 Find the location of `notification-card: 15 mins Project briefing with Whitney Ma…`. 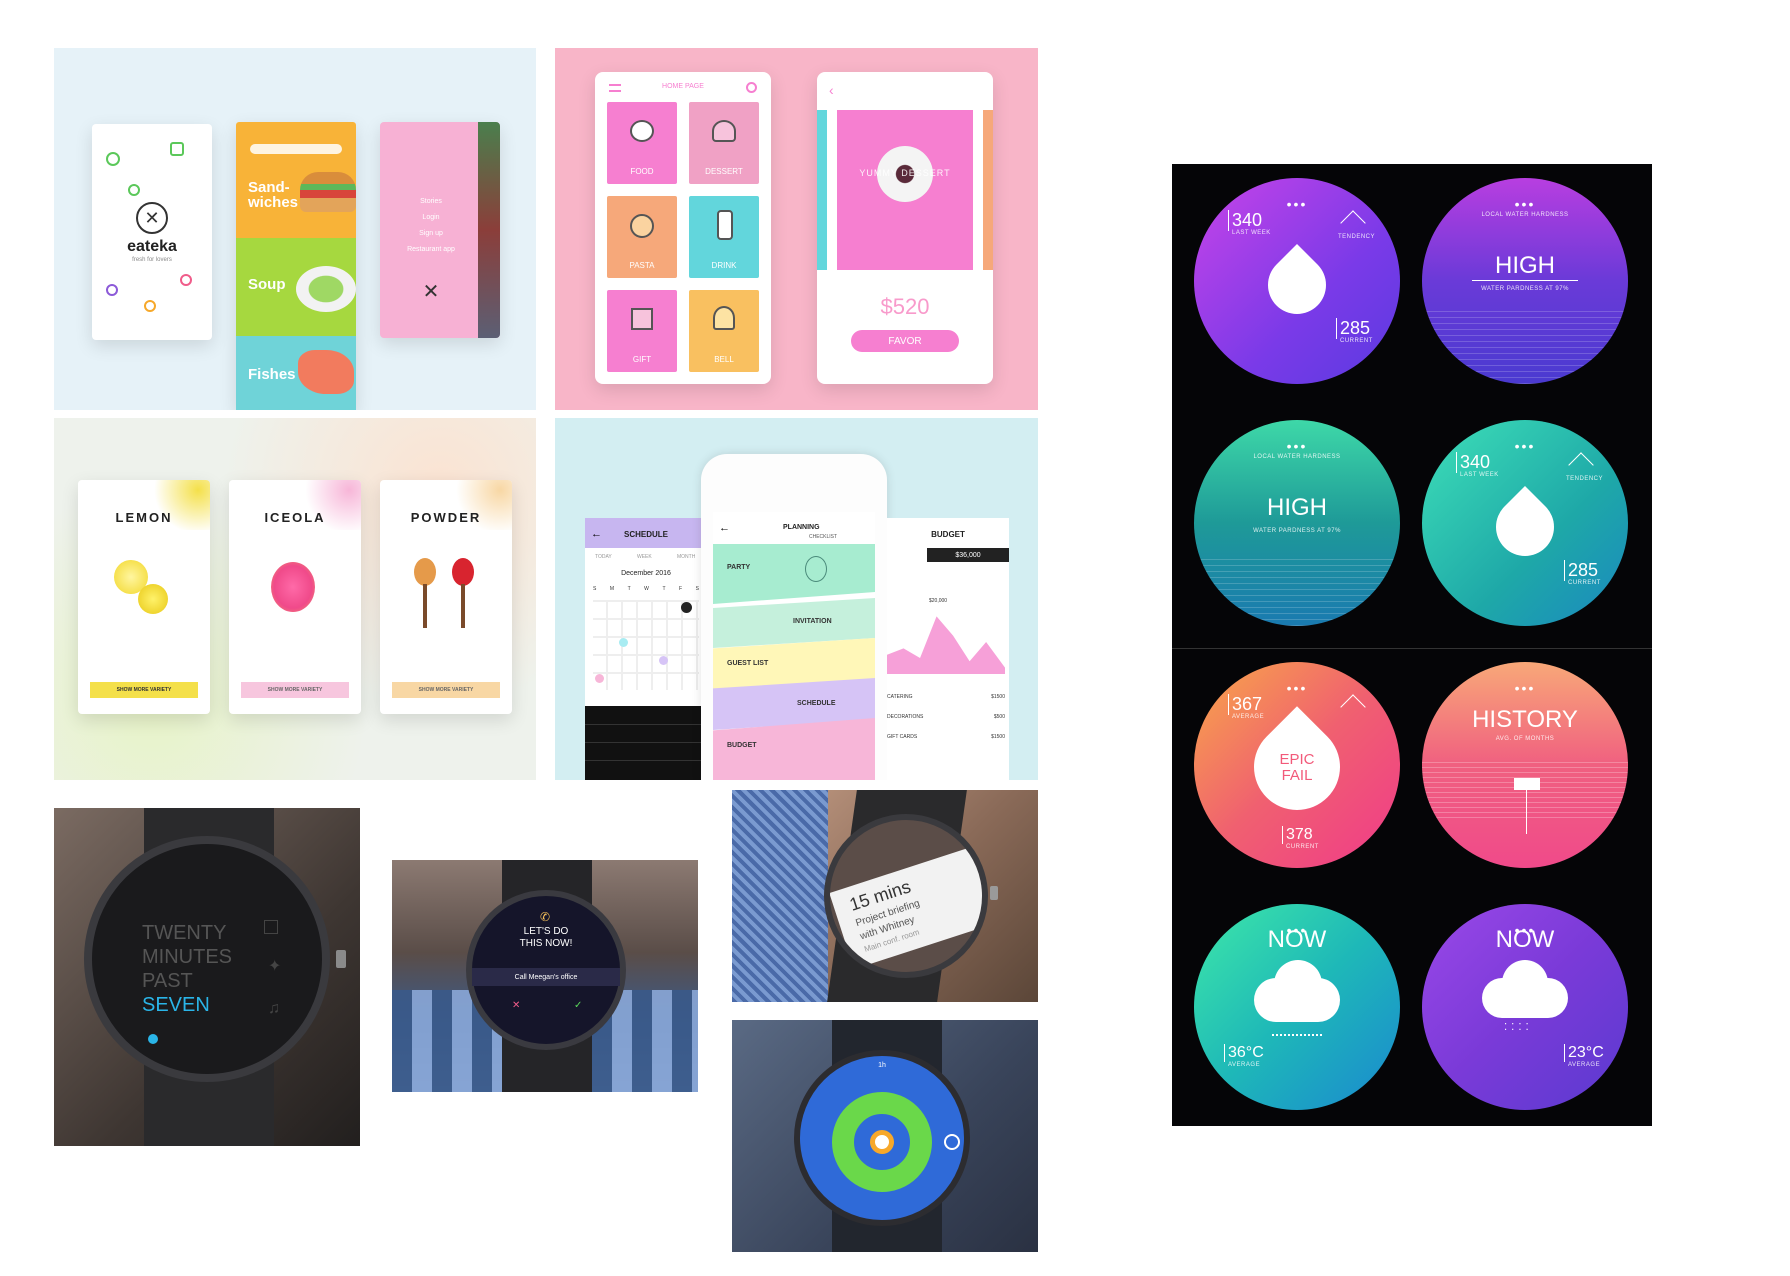

notification-card: 15 mins Project briefing with Whitney Ma… is located at coordinates (906, 908).